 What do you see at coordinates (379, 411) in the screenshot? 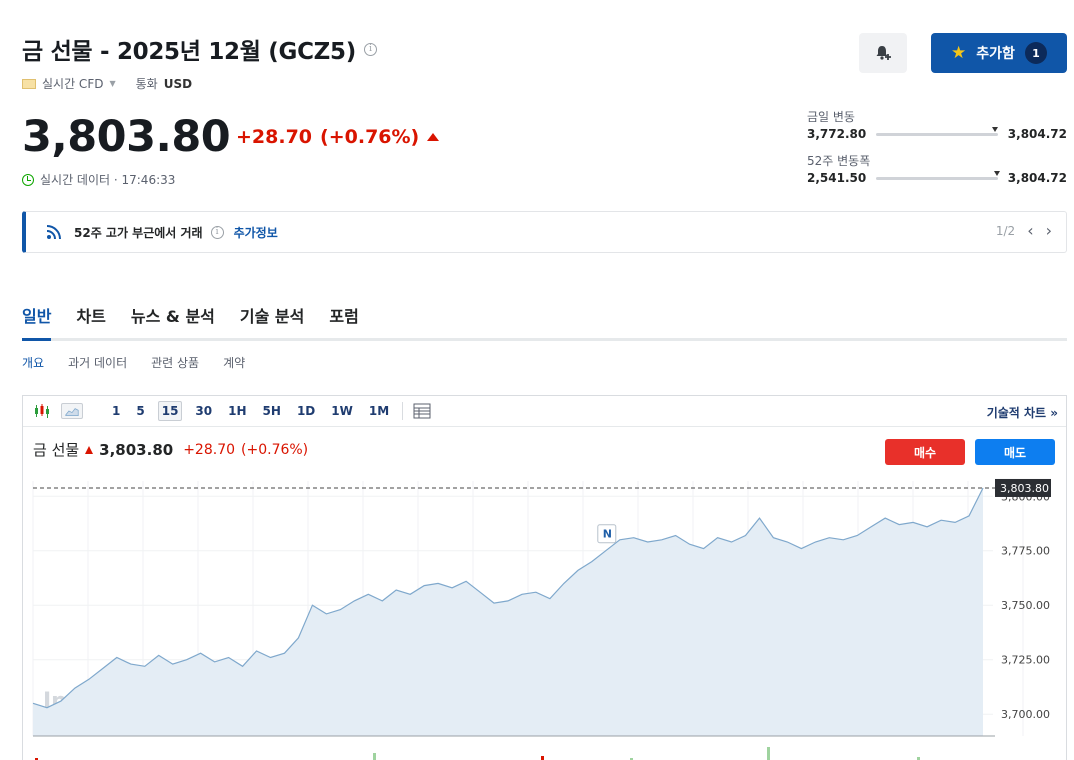
I see `interval-1m: 1M` at bounding box center [379, 411].